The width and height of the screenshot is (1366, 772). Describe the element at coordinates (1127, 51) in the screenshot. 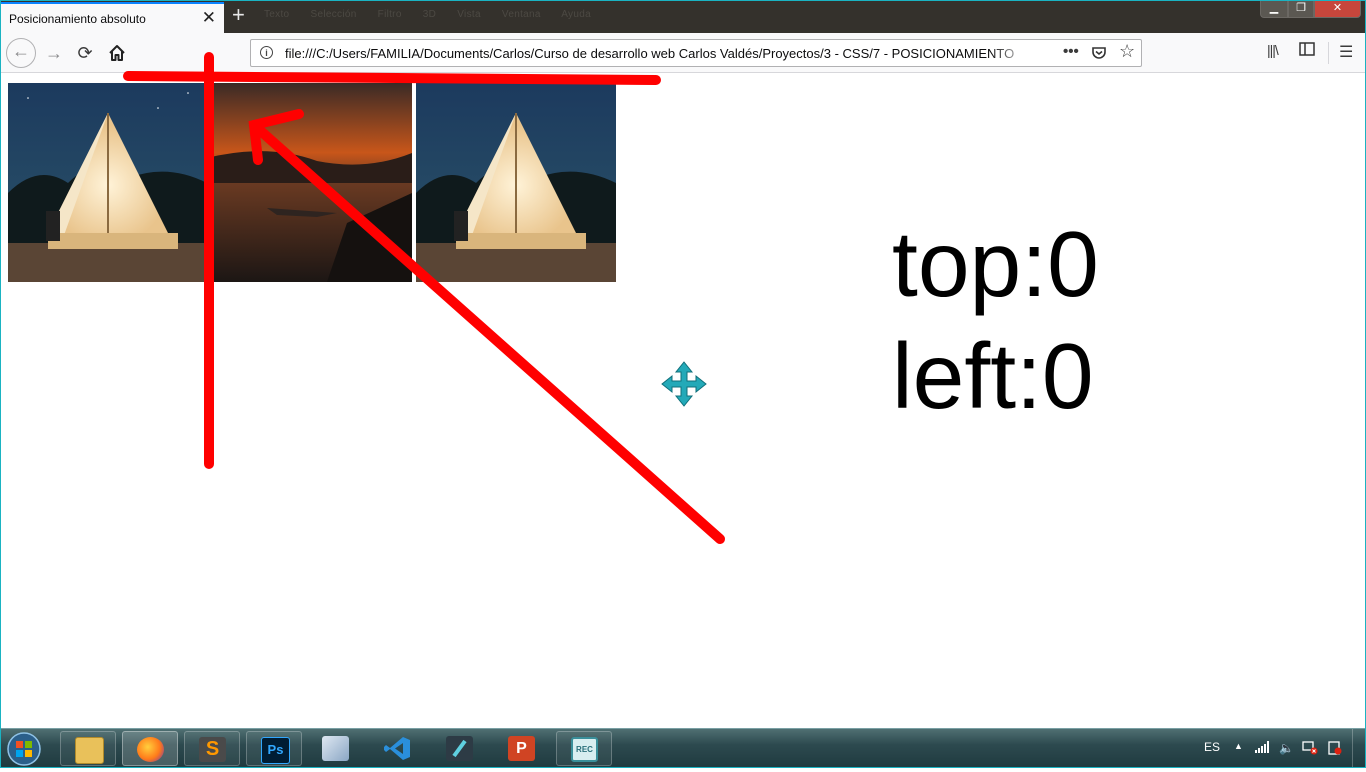

I see `star-icon: ☆` at that location.